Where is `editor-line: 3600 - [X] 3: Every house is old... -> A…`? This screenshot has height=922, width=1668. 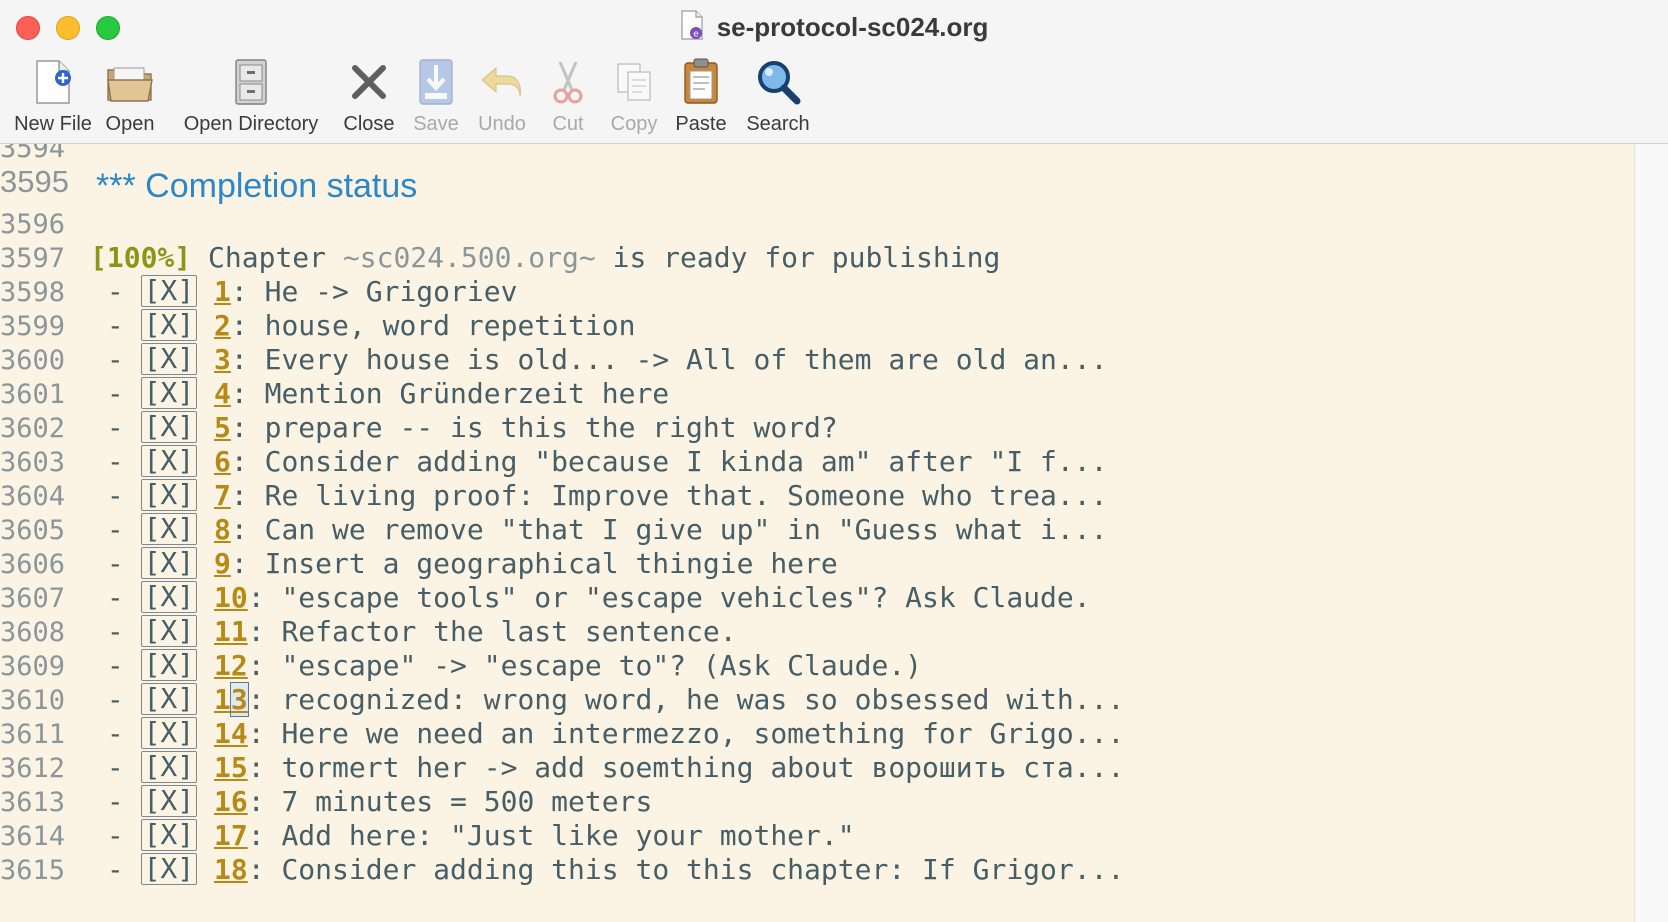 editor-line: 3600 - [X] 3: Every house is old... -> A… is located at coordinates (553, 360).